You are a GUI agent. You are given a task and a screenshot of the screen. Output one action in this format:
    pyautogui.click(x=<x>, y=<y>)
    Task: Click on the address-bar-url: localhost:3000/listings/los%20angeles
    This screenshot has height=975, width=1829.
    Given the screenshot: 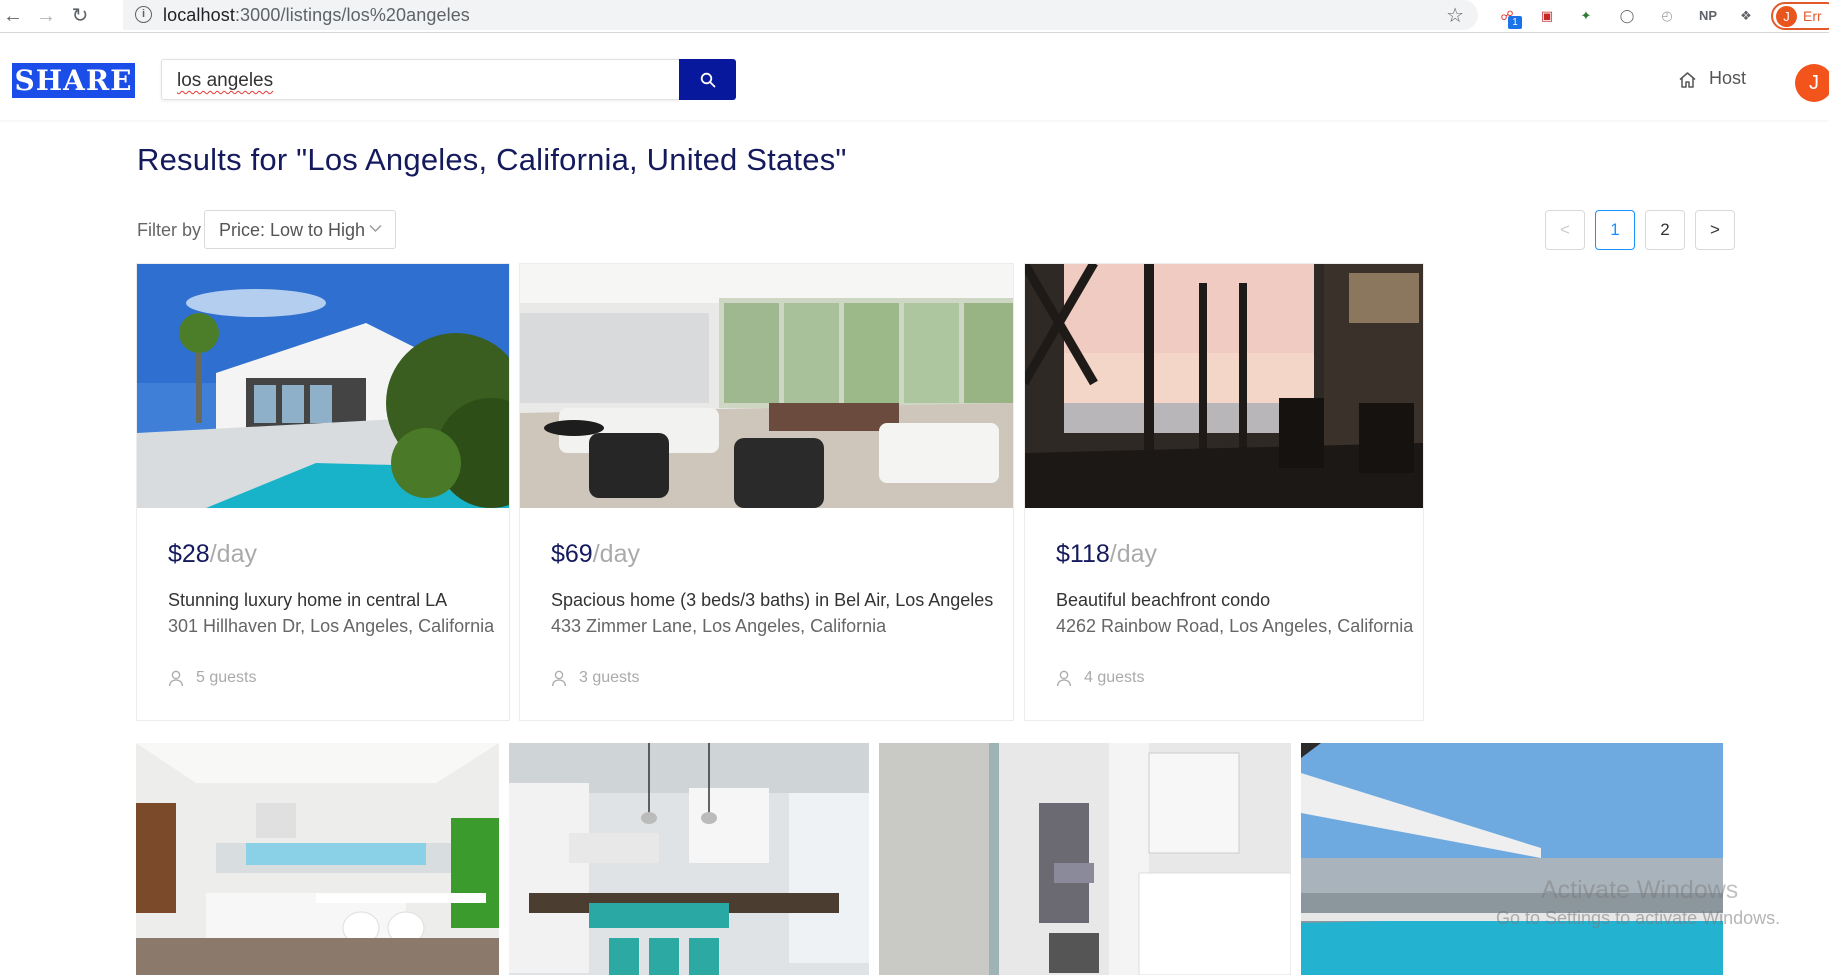 What is the action you would take?
    pyautogui.click(x=316, y=15)
    